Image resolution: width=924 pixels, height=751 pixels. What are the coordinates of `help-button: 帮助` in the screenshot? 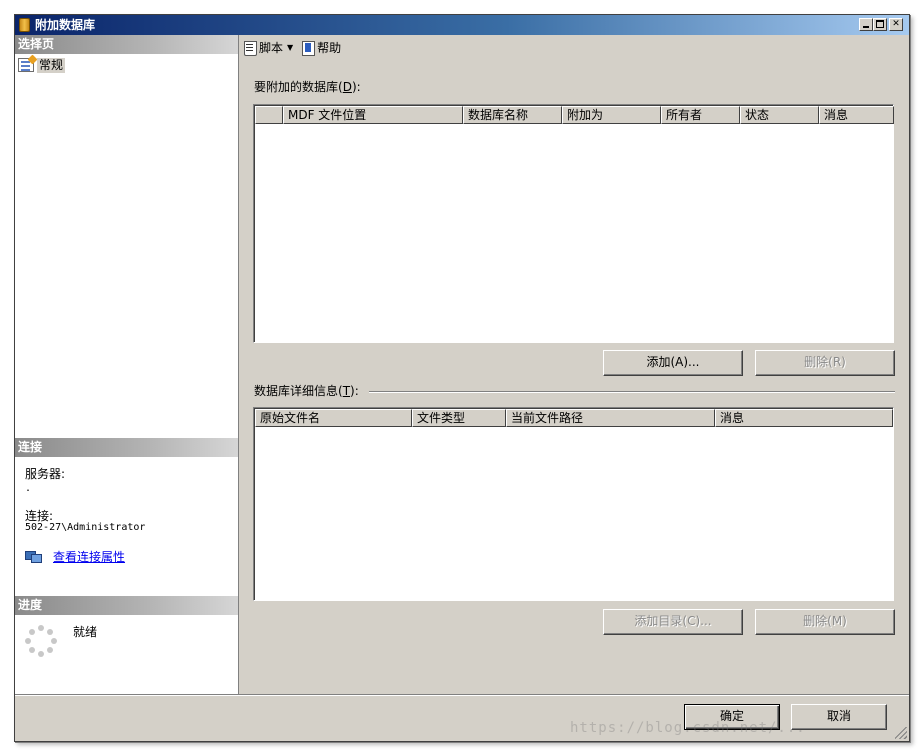 It's located at (321, 47).